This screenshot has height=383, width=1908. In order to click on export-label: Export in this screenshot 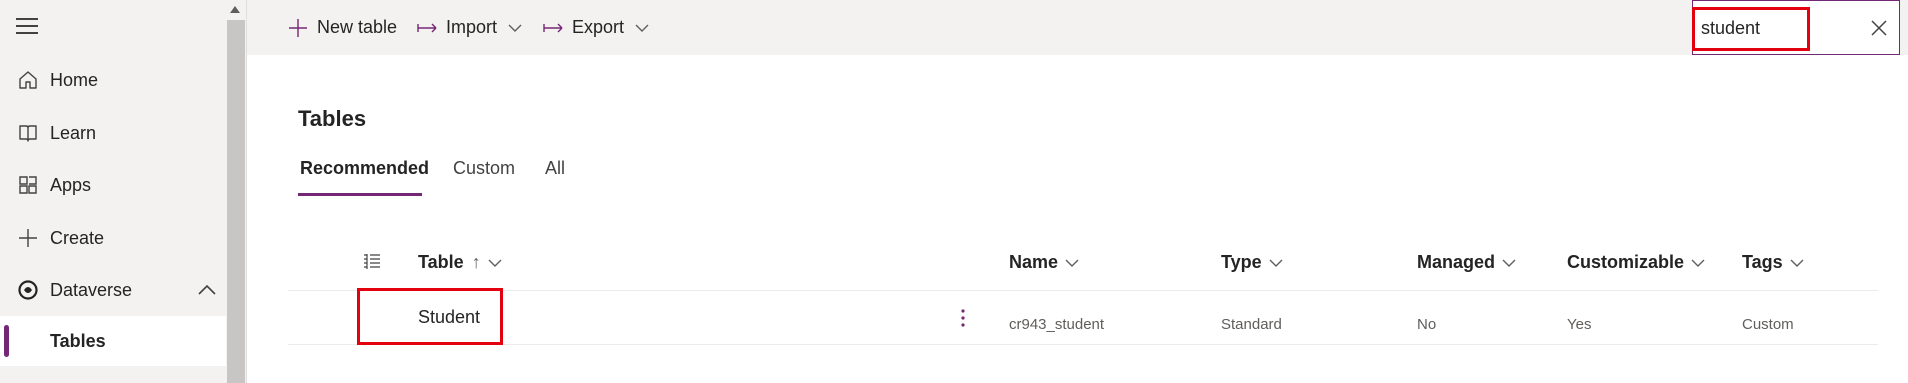, I will do `click(598, 27)`.